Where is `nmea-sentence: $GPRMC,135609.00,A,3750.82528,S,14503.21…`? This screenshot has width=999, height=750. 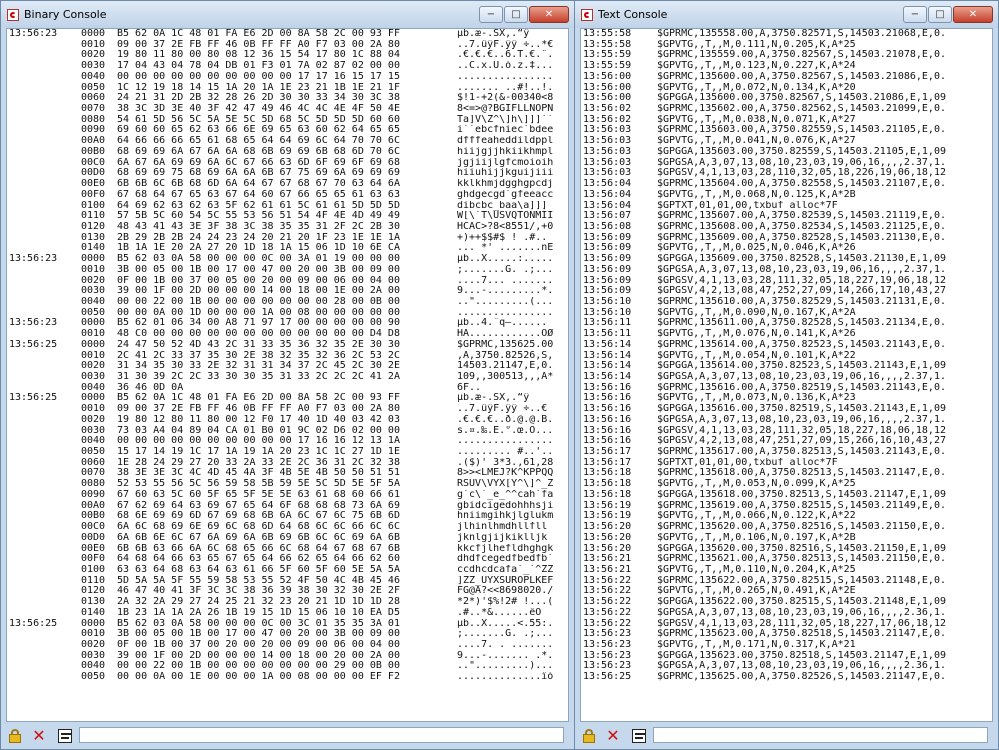
nmea-sentence: $GPRMC,135609.00,A,3750.82528,S,14503.21… is located at coordinates (801, 237).